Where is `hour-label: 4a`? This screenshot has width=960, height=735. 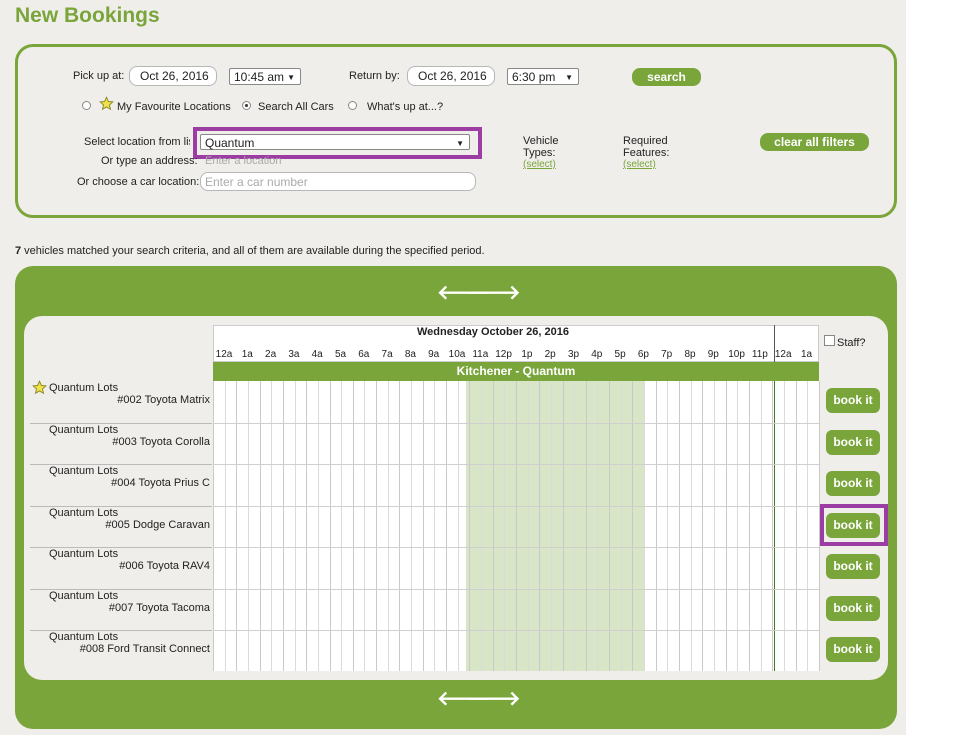 hour-label: 4a is located at coordinates (317, 354).